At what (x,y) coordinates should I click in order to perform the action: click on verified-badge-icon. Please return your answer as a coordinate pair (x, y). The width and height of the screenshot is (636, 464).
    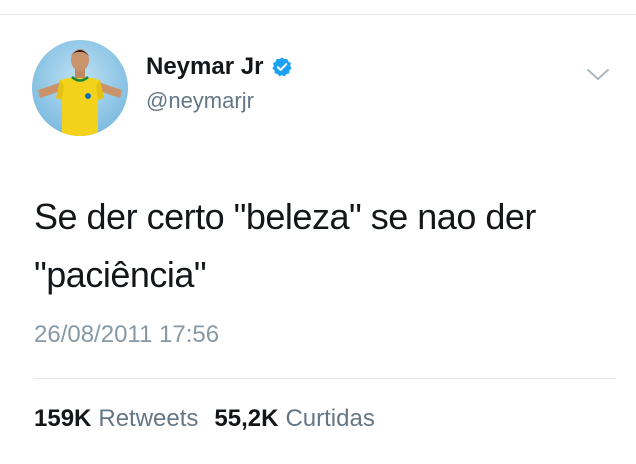
    Looking at the image, I should click on (282, 67).